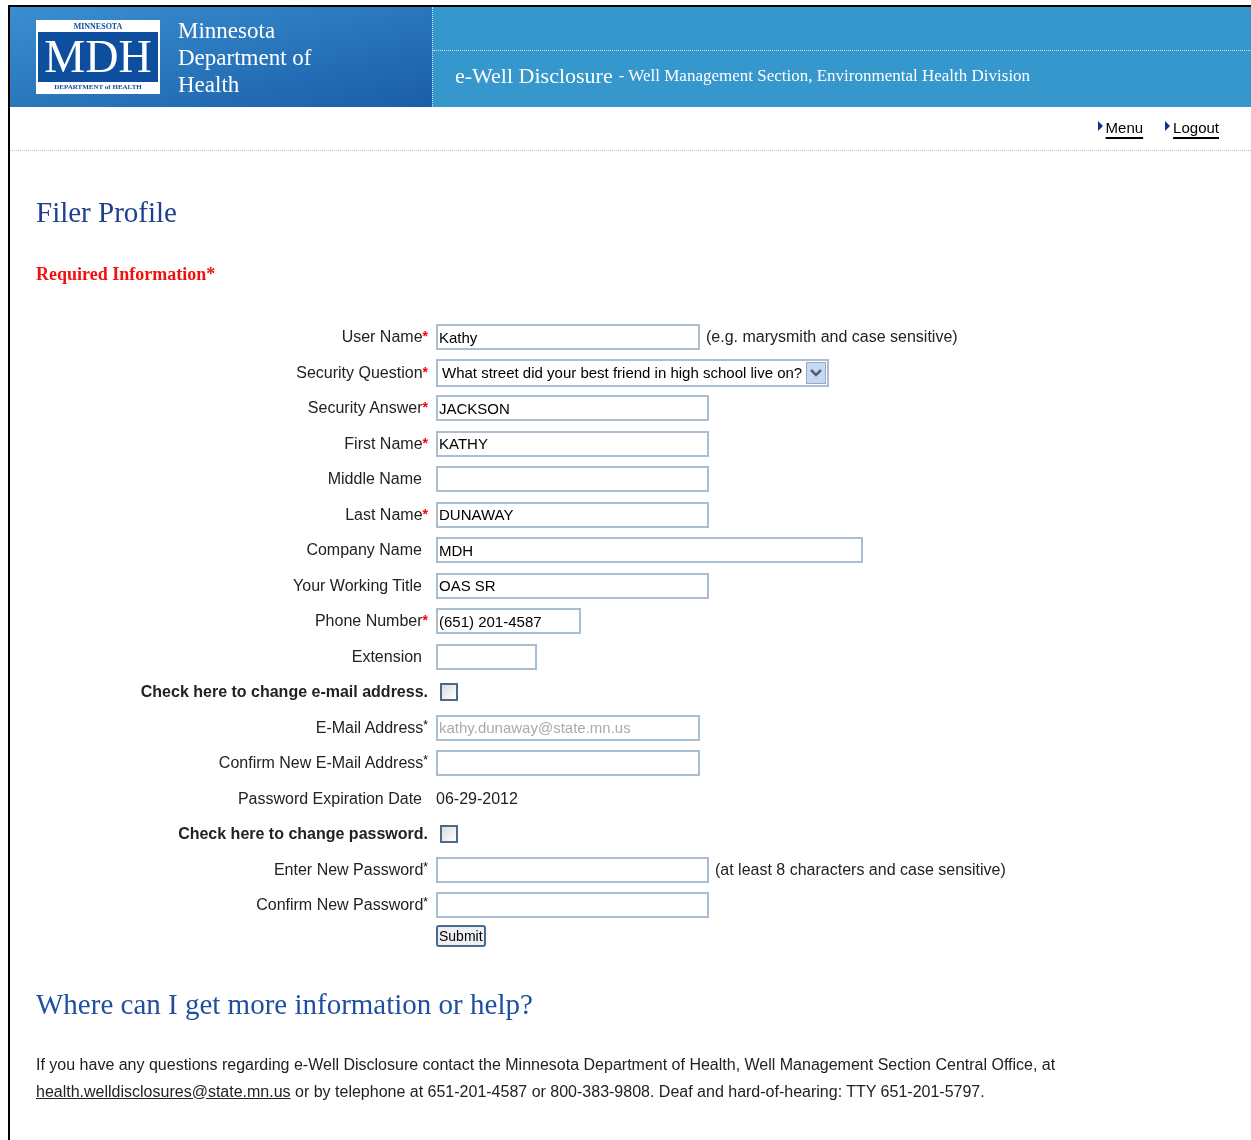 This screenshot has height=1140, width=1251. What do you see at coordinates (359, 372) in the screenshot?
I see `field-label: Security Question` at bounding box center [359, 372].